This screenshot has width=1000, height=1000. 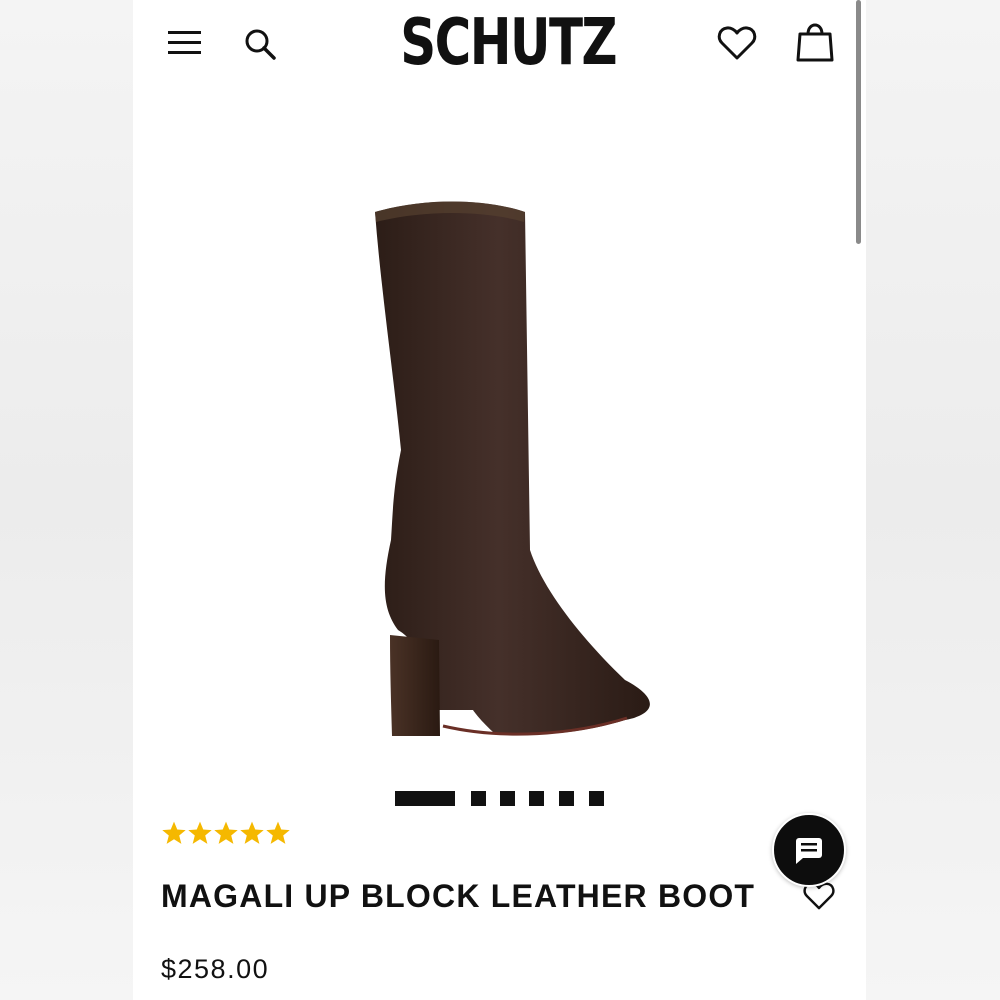 What do you see at coordinates (66, 500) in the screenshot?
I see `background-left` at bounding box center [66, 500].